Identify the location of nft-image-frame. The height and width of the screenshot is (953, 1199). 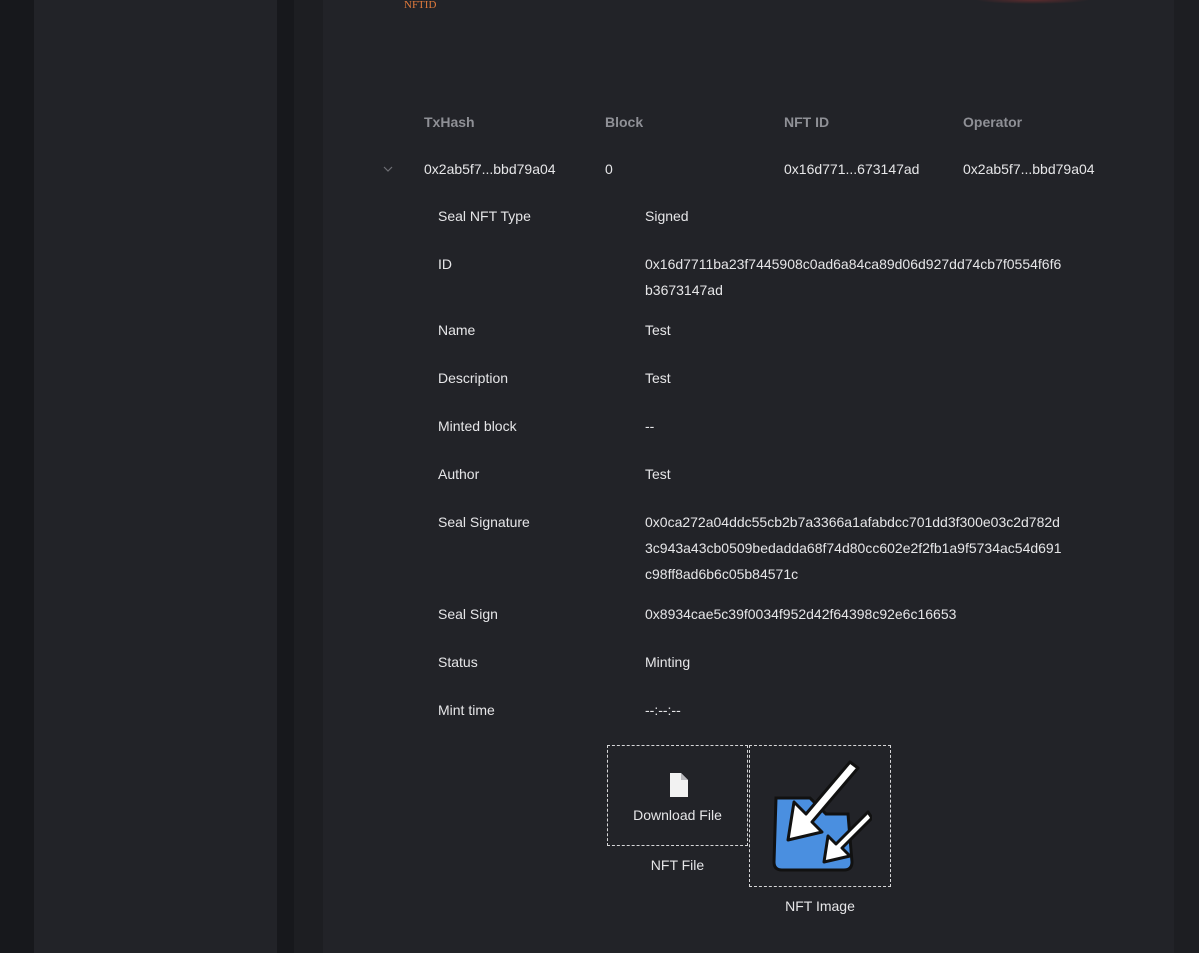
(820, 816).